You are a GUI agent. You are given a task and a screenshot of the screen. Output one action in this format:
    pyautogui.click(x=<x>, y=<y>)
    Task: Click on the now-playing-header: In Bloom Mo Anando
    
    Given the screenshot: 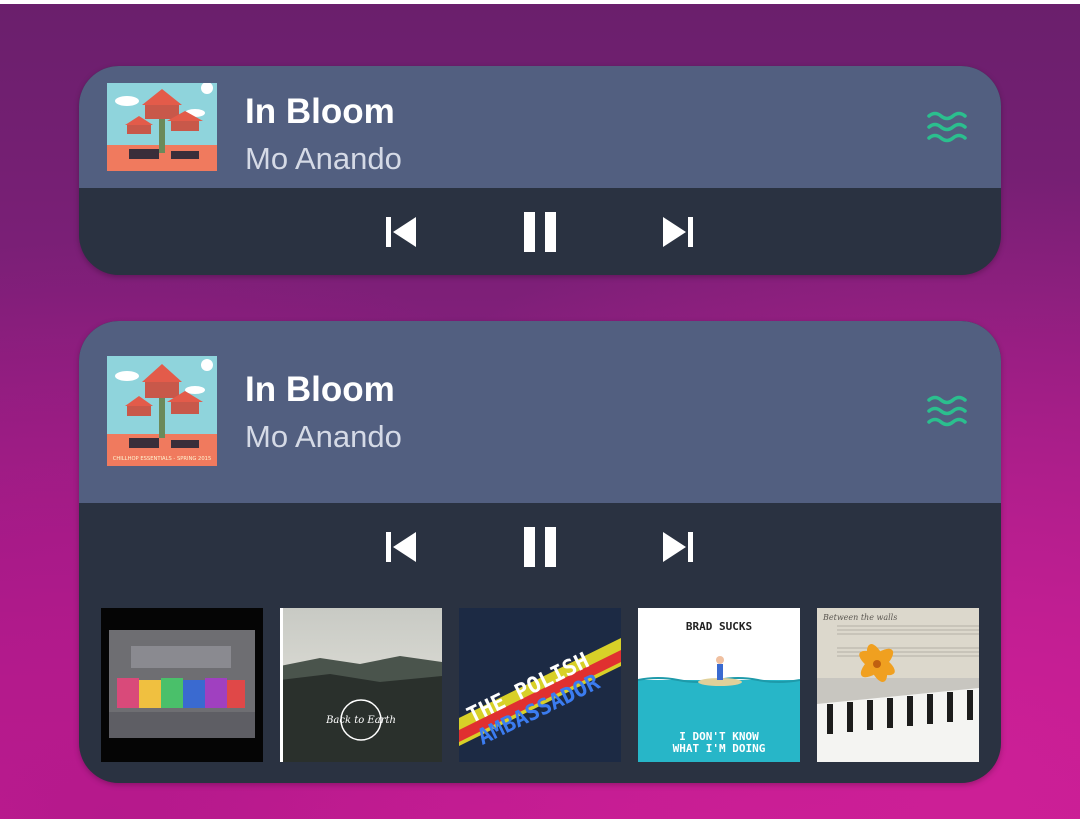 What is the action you would take?
    pyautogui.click(x=540, y=127)
    